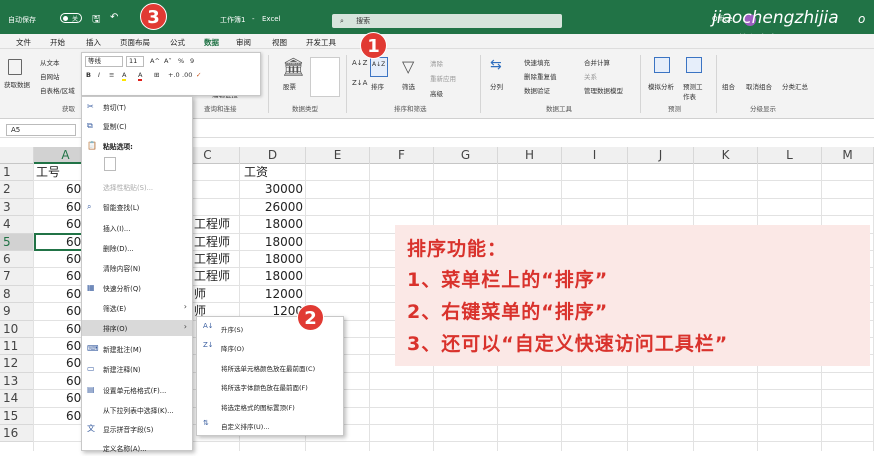 Image resolution: width=874 pixels, height=456 pixels. Describe the element at coordinates (595, 155) in the screenshot. I see `column-header-i: I` at that location.